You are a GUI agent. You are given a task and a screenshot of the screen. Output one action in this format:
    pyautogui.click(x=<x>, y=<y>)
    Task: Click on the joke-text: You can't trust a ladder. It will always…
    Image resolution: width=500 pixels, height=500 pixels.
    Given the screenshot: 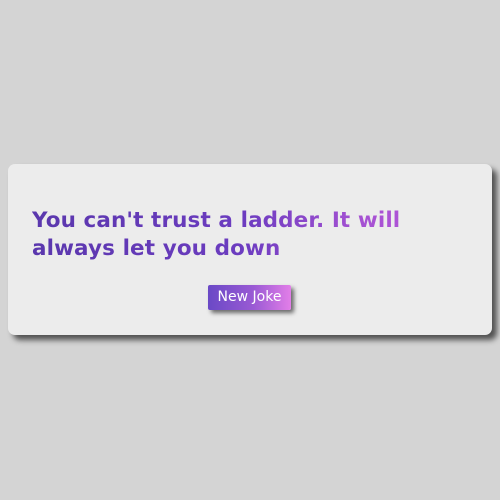 What is the action you would take?
    pyautogui.click(x=252, y=235)
    